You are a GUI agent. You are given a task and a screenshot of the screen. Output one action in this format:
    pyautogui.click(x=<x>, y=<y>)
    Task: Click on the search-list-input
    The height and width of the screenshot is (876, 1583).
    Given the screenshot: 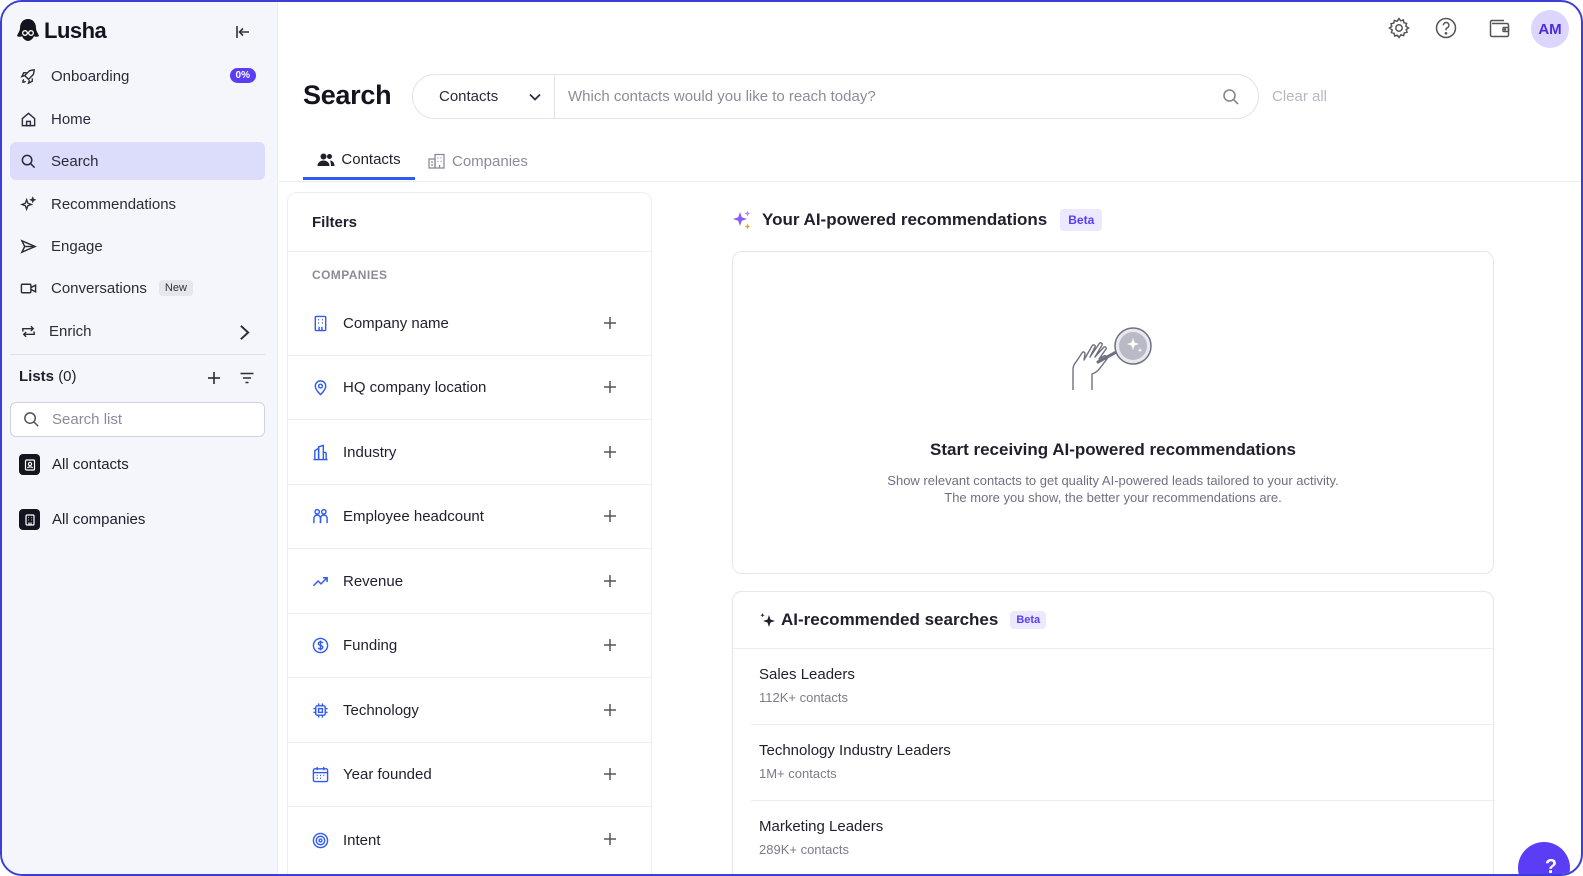 What is the action you would take?
    pyautogui.click(x=147, y=419)
    